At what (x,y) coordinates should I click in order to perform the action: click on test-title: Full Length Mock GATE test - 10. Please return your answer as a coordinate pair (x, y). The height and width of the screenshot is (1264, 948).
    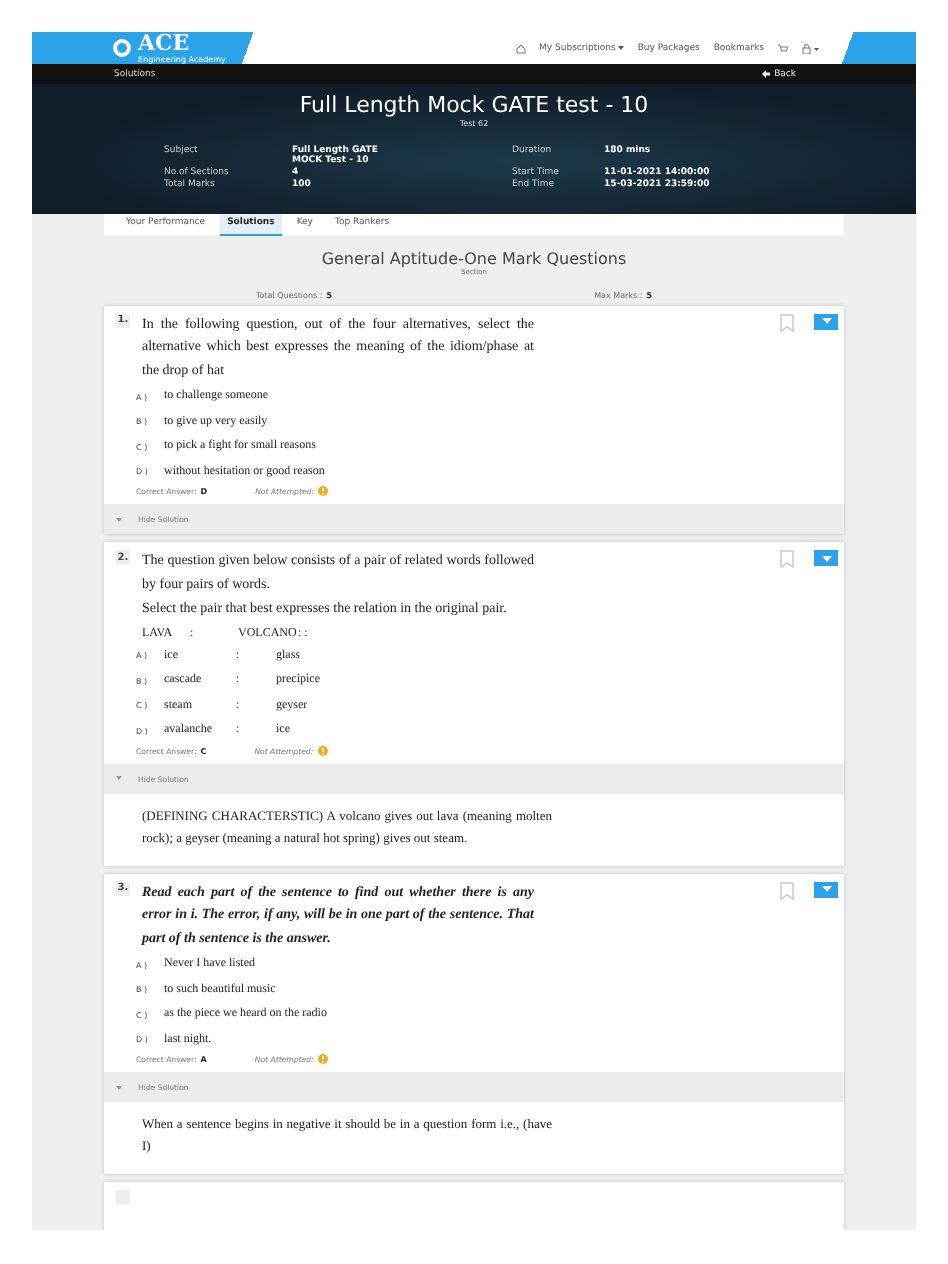
    Looking at the image, I should click on (474, 105).